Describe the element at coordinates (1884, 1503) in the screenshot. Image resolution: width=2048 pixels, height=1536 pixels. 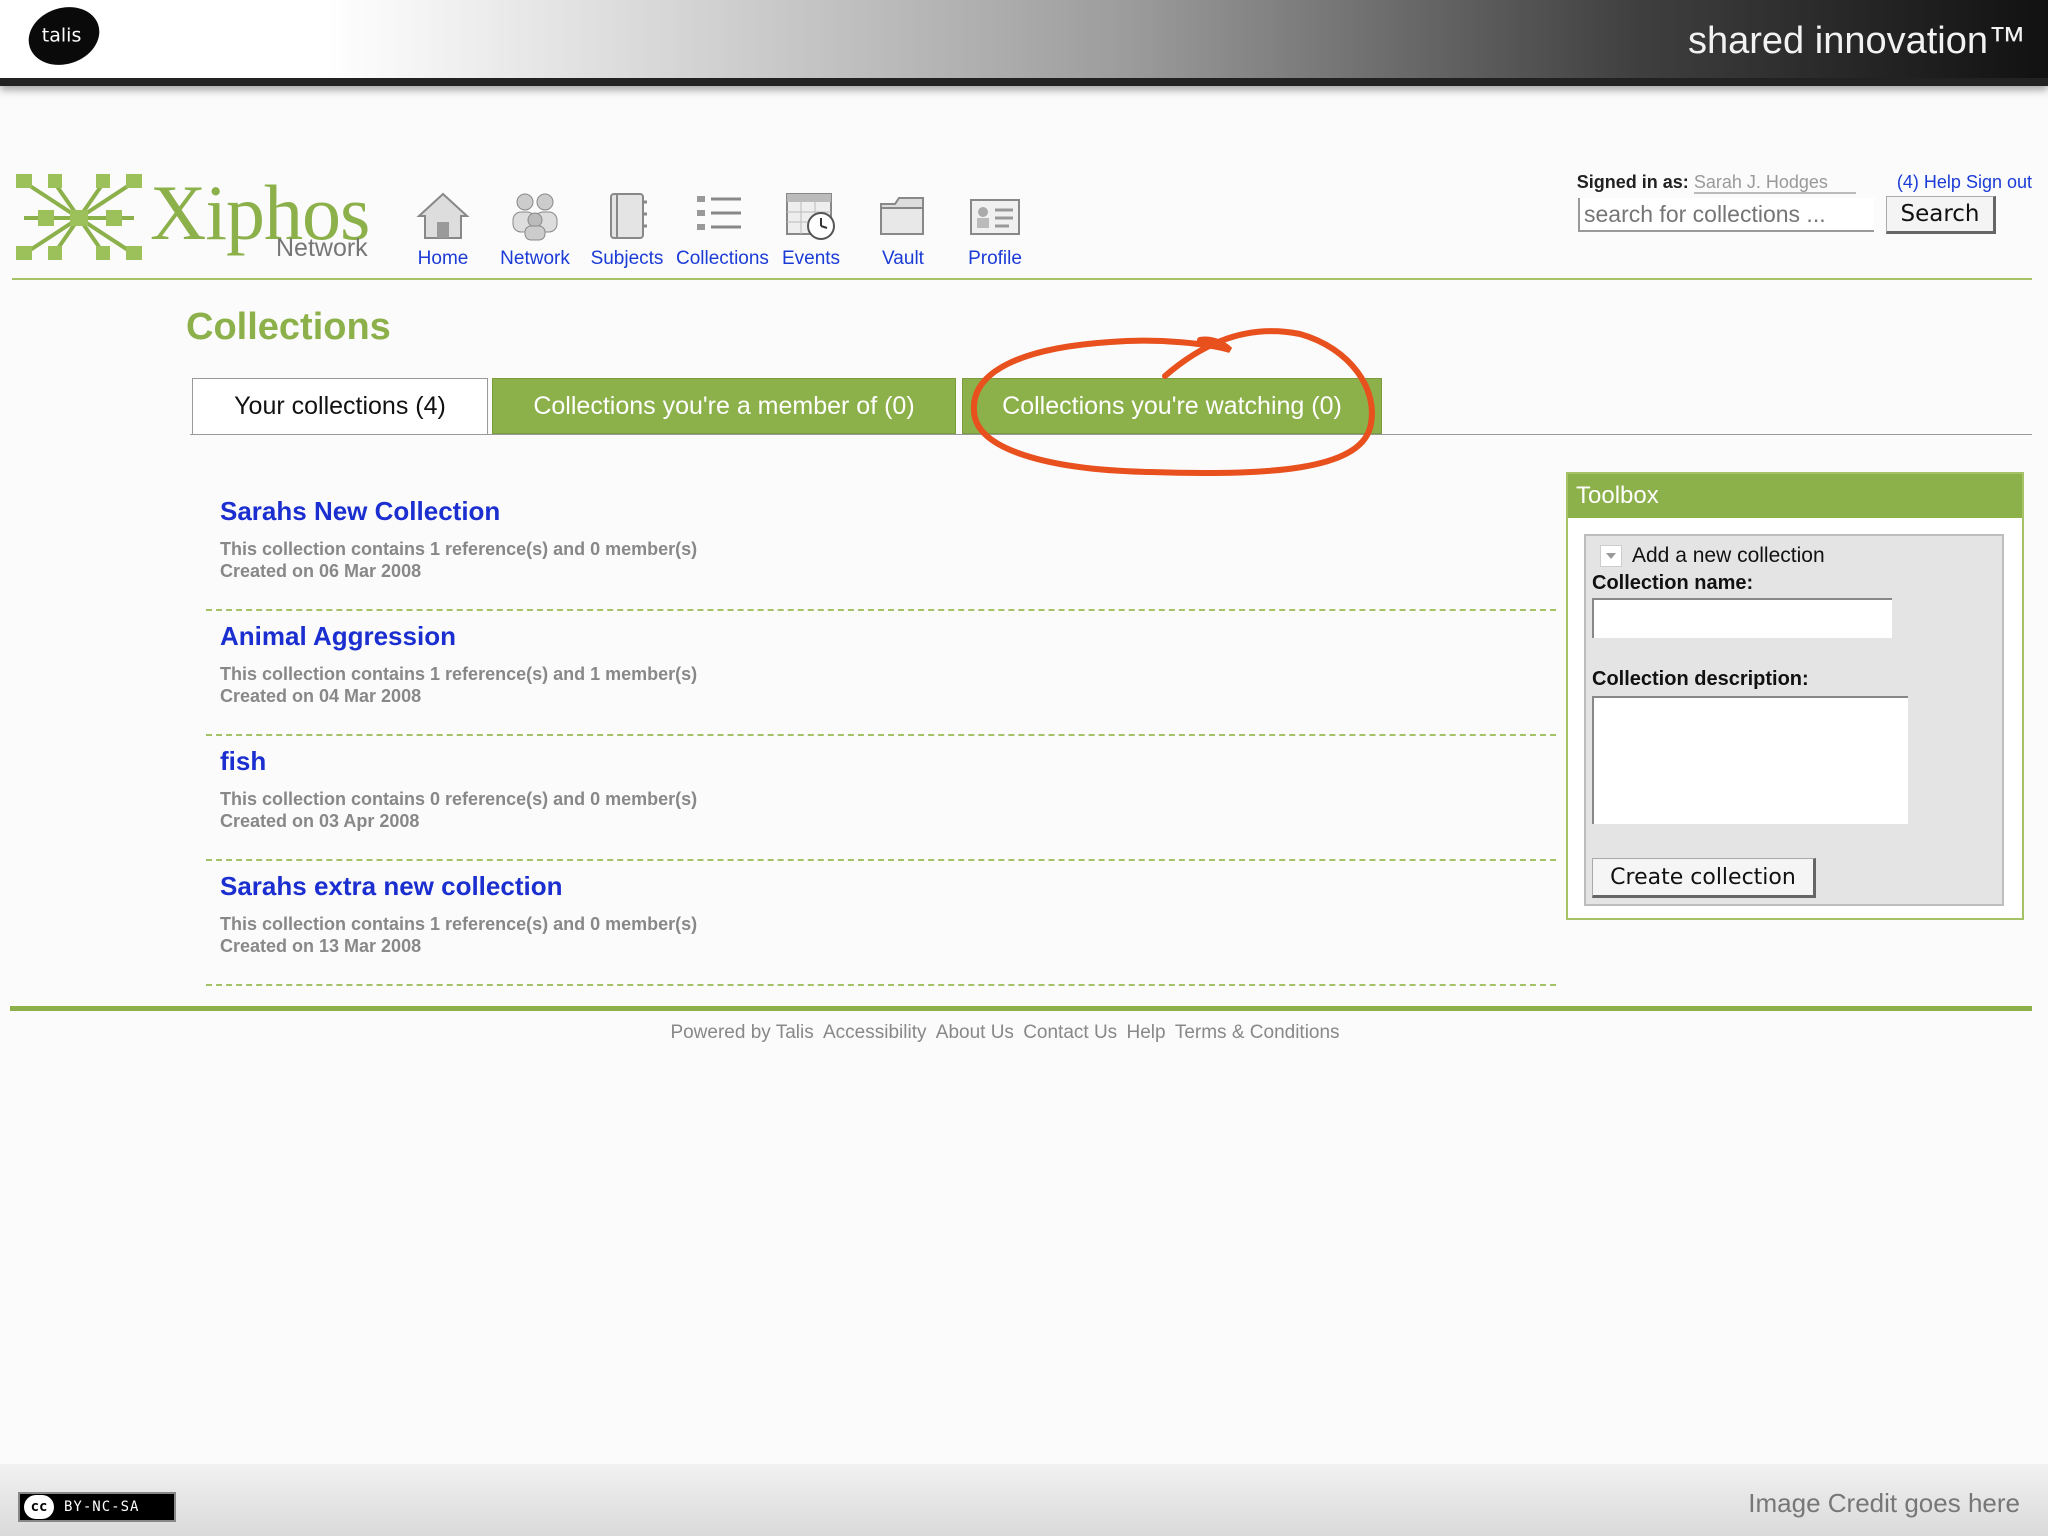
I see `image-credit: Image Credit goes here` at that location.